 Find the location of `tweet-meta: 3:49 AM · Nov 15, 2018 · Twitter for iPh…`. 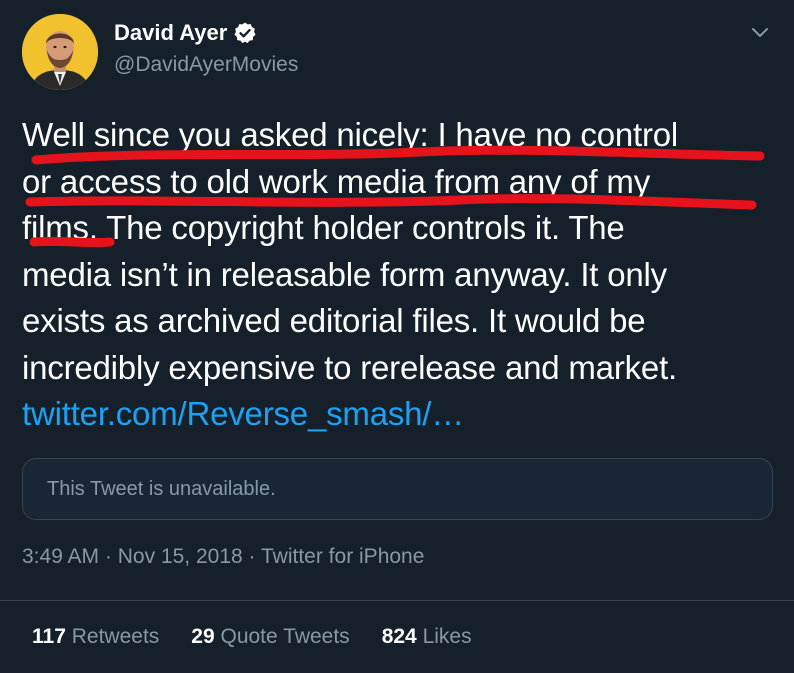

tweet-meta: 3:49 AM · Nov 15, 2018 · Twitter for iPh… is located at coordinates (223, 557).